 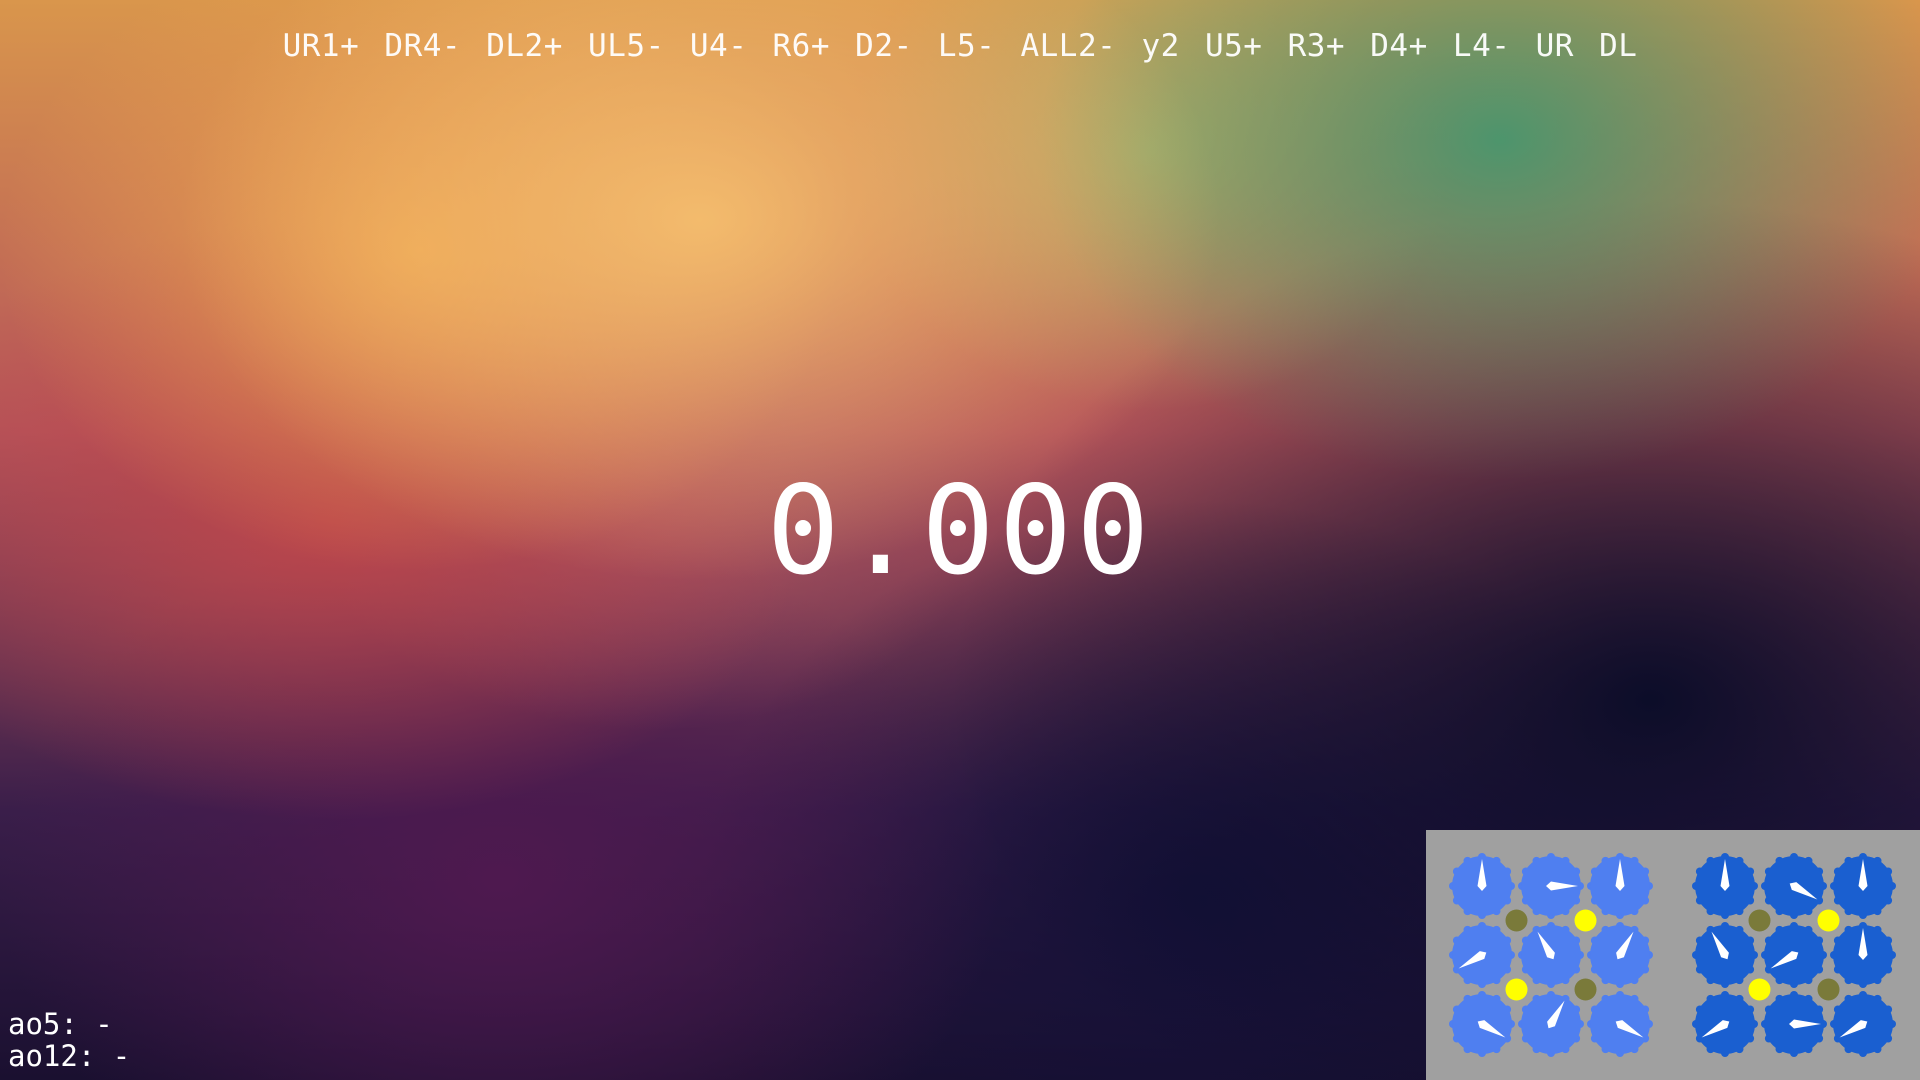 I want to click on front-face, so click(x=1551, y=955).